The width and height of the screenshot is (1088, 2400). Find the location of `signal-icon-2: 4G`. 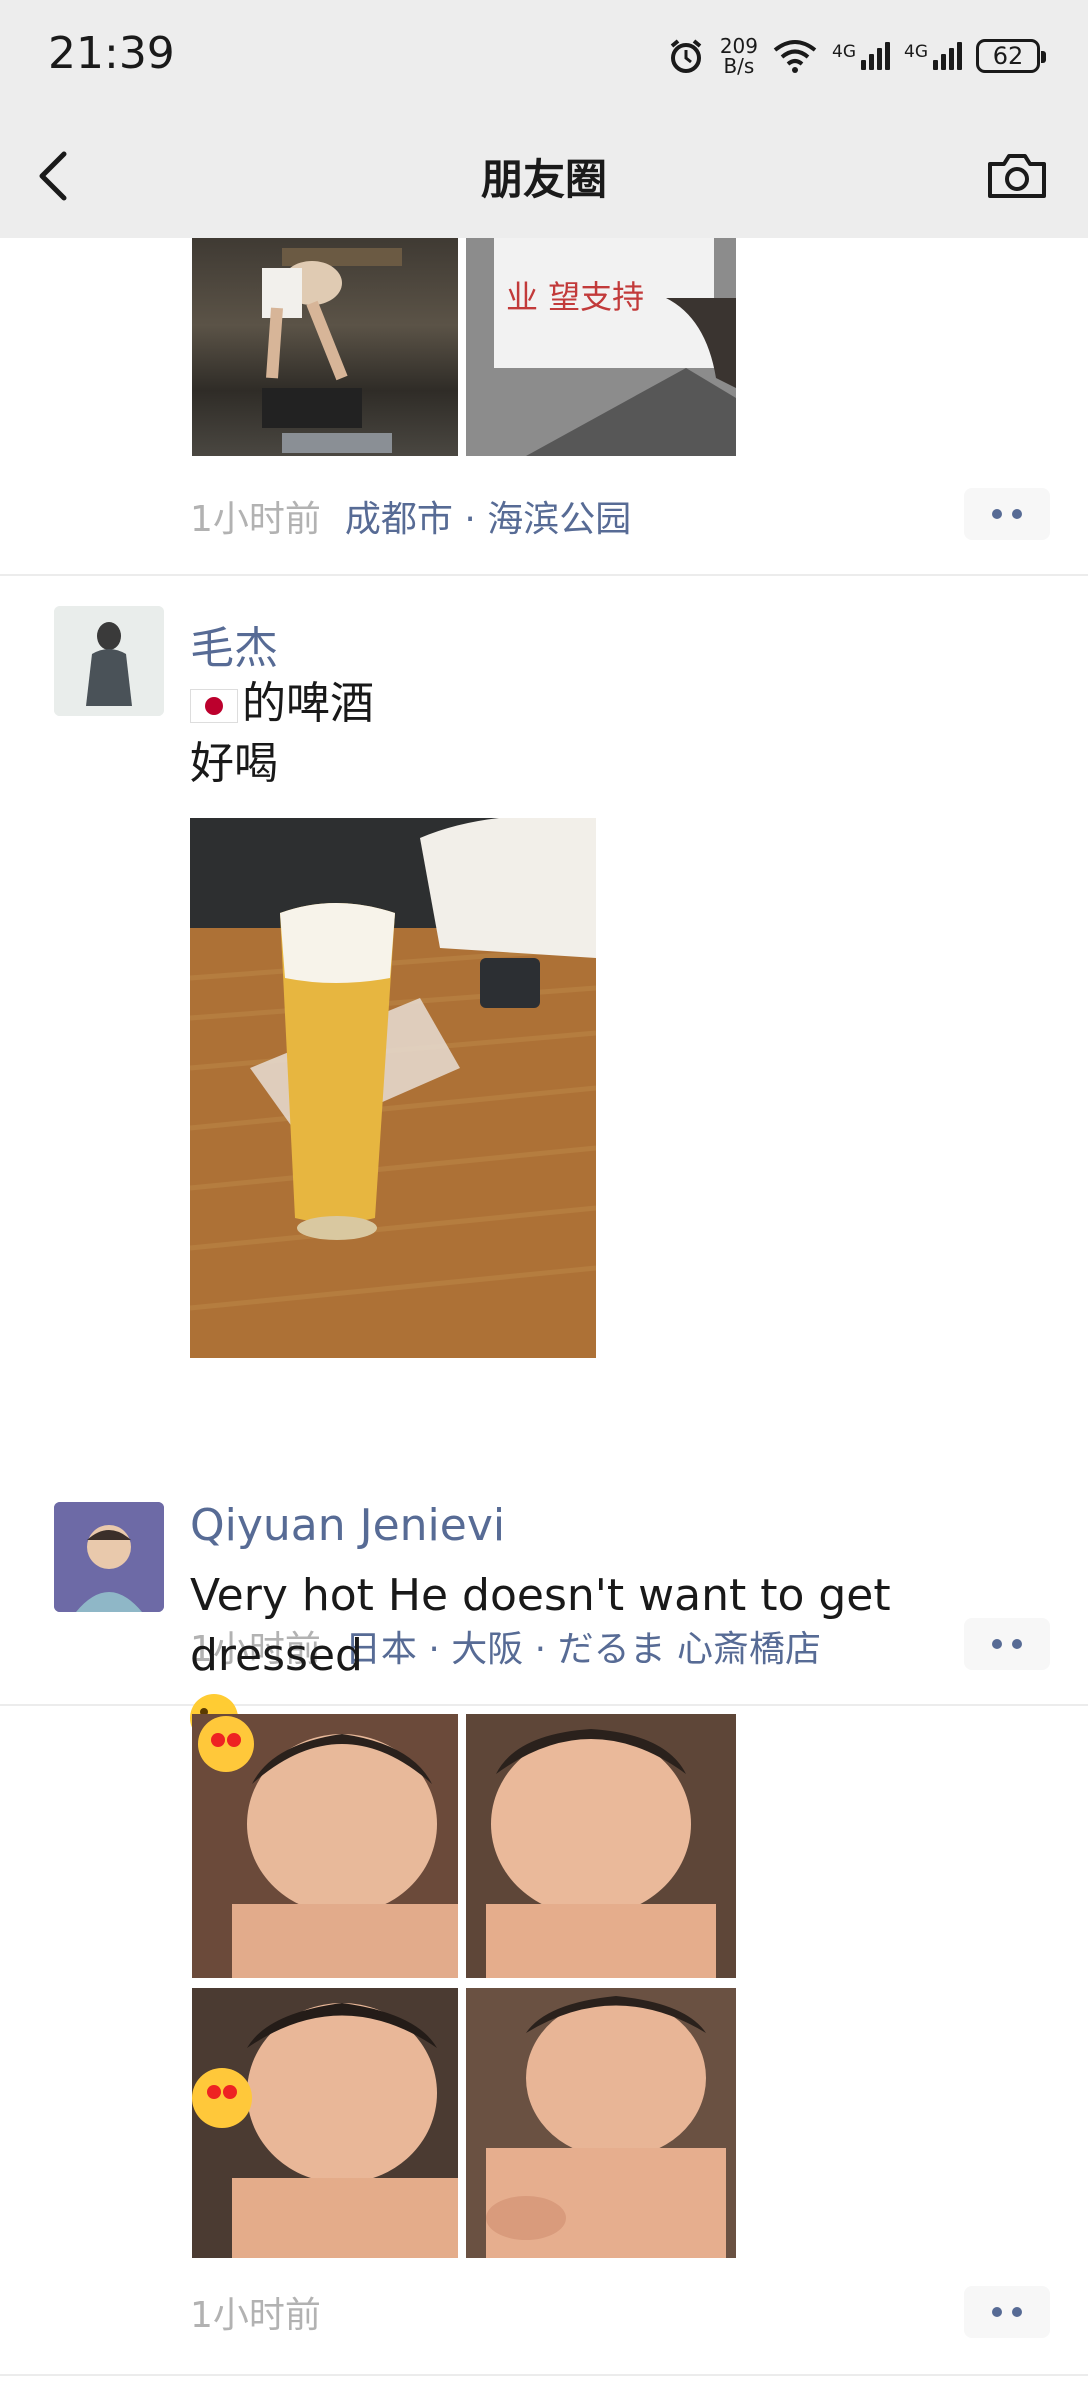

signal-icon-2: 4G is located at coordinates (933, 56).